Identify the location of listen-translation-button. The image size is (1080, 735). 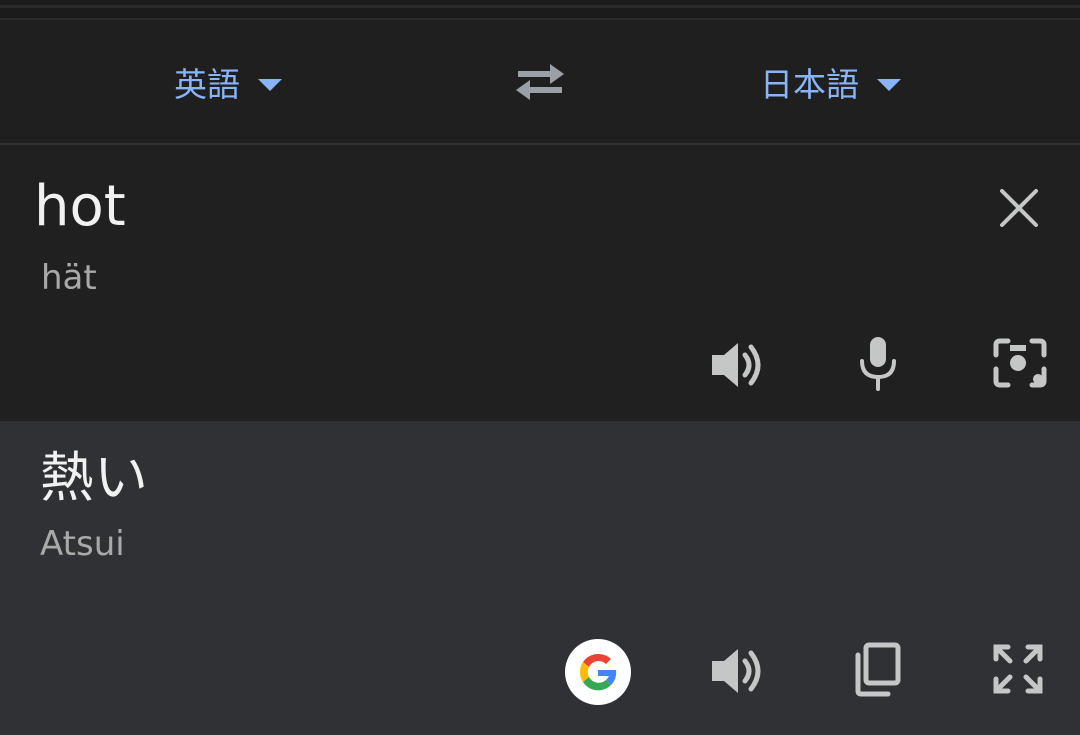
(738, 671).